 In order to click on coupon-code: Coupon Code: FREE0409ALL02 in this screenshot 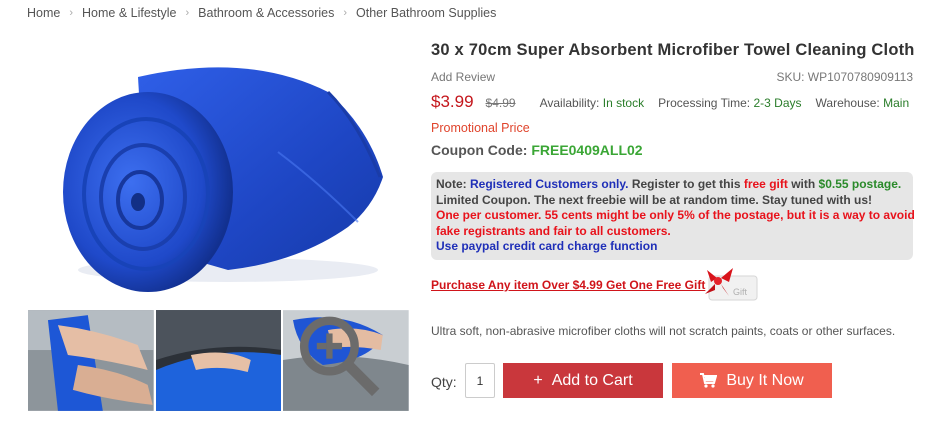, I will do `click(537, 150)`.